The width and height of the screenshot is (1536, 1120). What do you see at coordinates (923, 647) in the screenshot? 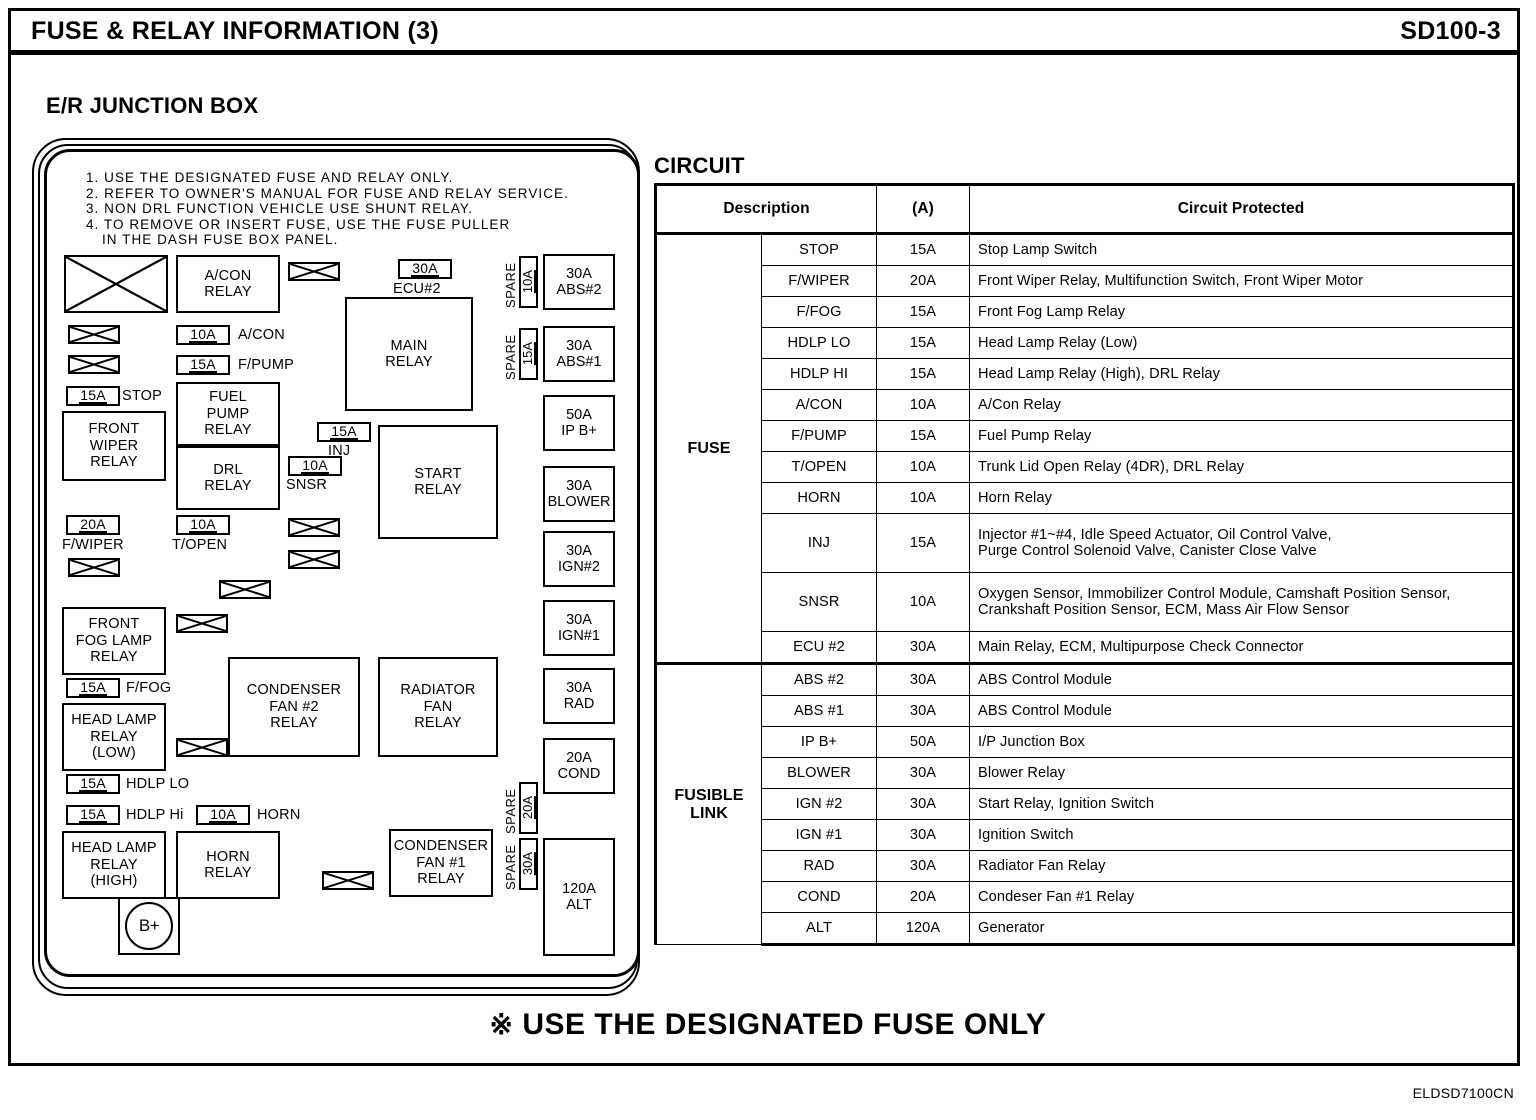
I see `cell-amperage: 30A` at bounding box center [923, 647].